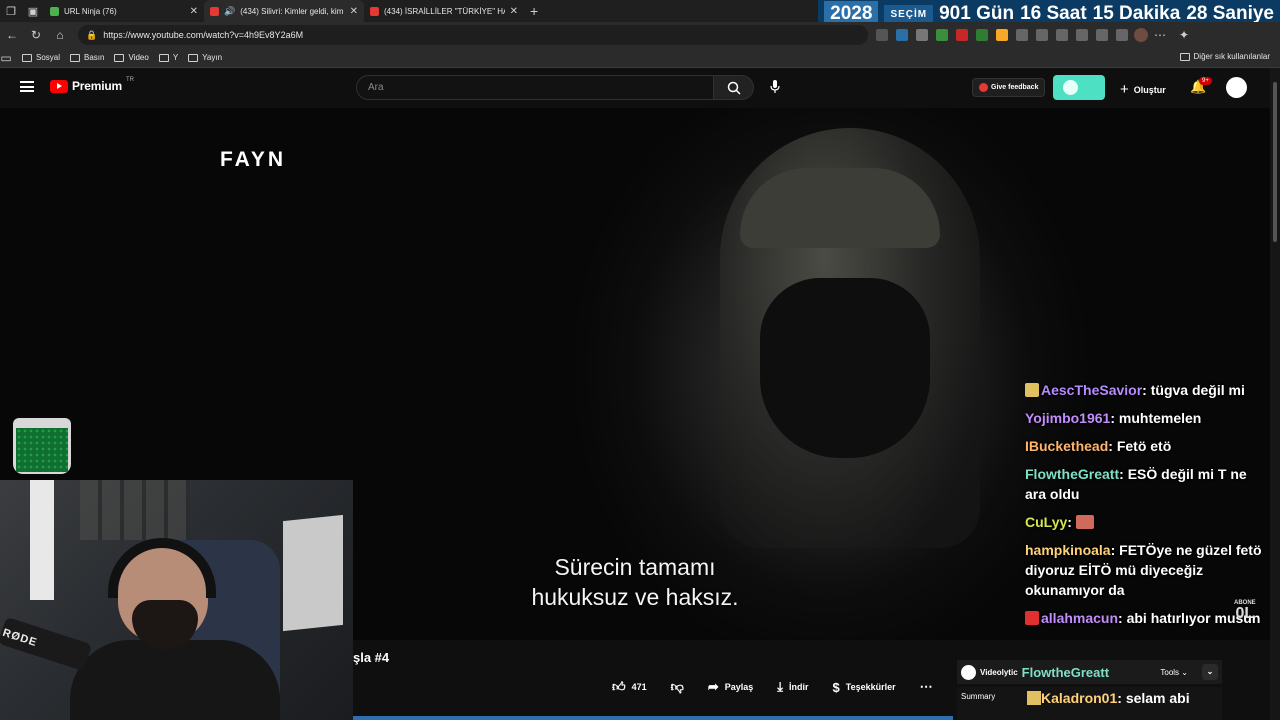  I want to click on account-avatar, so click(1236, 87).